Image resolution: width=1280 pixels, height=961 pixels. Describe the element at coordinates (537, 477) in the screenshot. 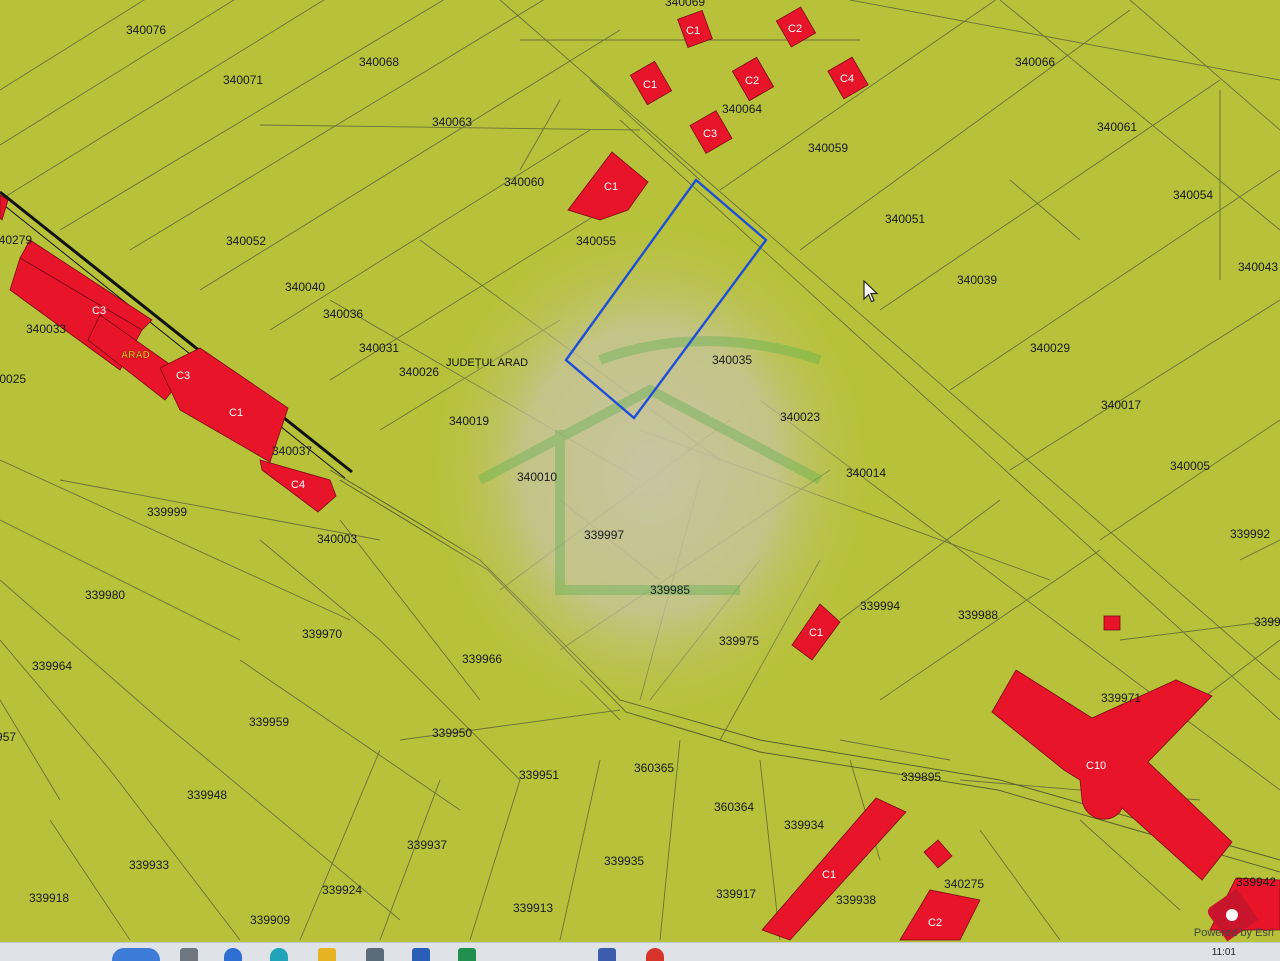

I see `parcel-label: 340010` at that location.